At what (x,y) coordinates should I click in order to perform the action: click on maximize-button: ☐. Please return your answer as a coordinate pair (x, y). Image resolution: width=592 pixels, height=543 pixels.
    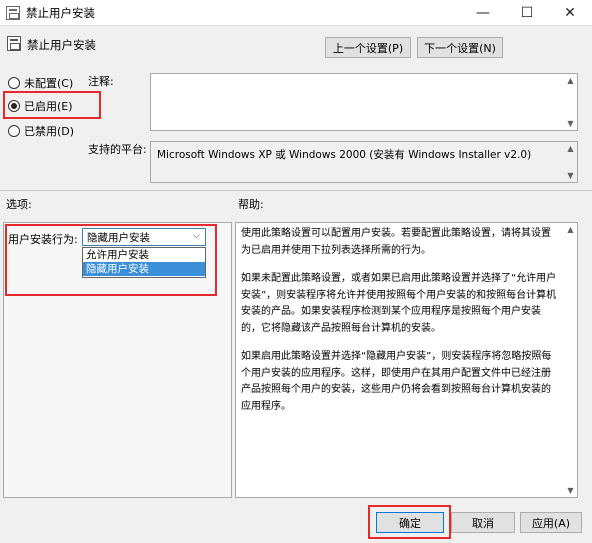
    Looking at the image, I should click on (527, 13).